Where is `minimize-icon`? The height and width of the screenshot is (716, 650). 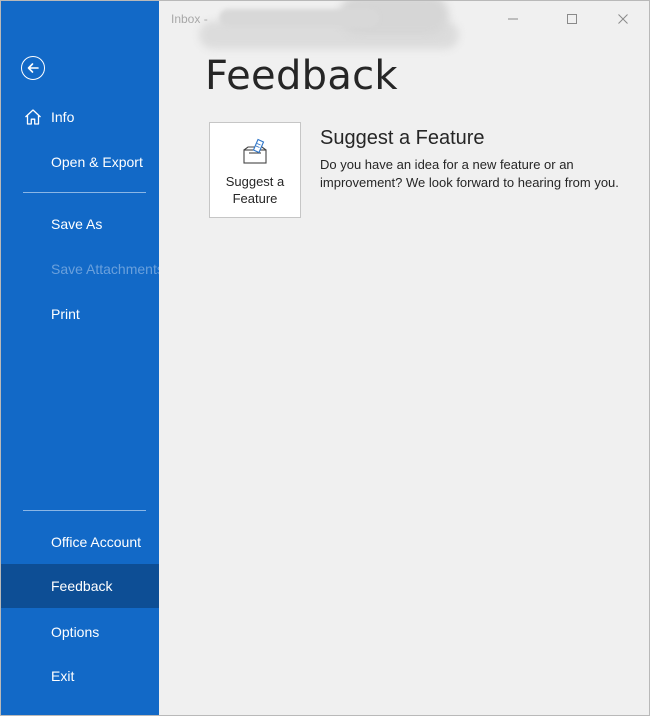
minimize-icon is located at coordinates (513, 19).